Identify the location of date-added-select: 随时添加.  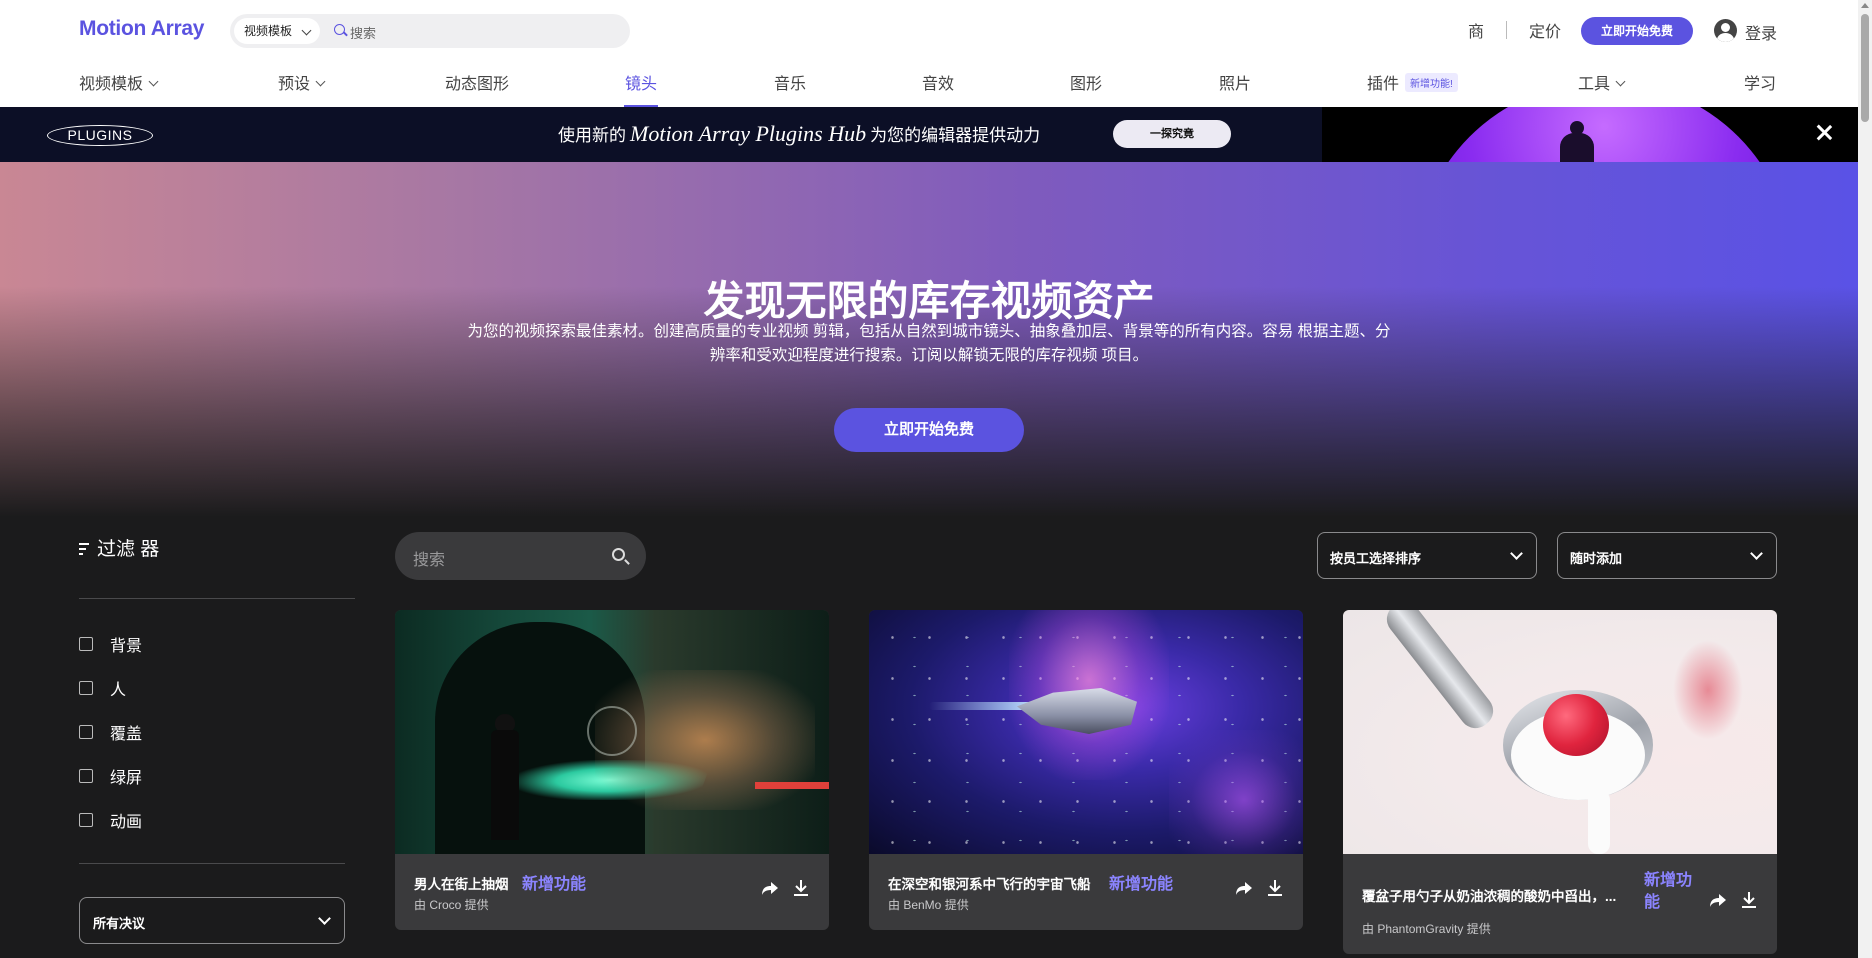
(1667, 555).